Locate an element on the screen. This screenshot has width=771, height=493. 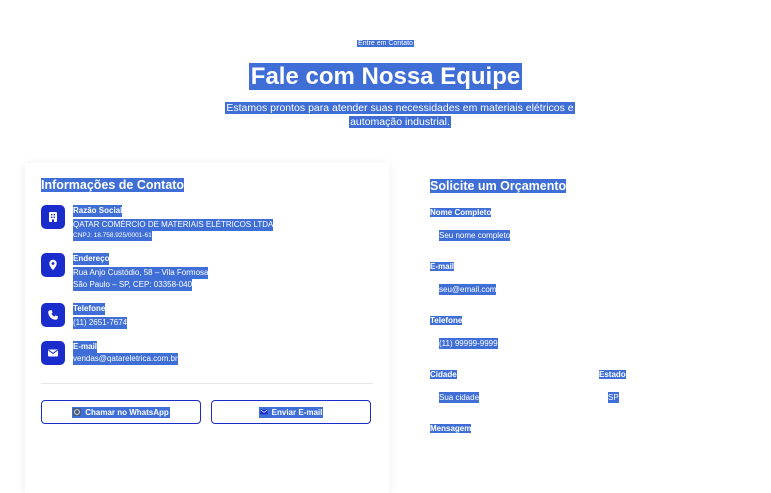
address-line-1: Rua Anjo Custódio, 58 – Vila Formosa is located at coordinates (141, 273).